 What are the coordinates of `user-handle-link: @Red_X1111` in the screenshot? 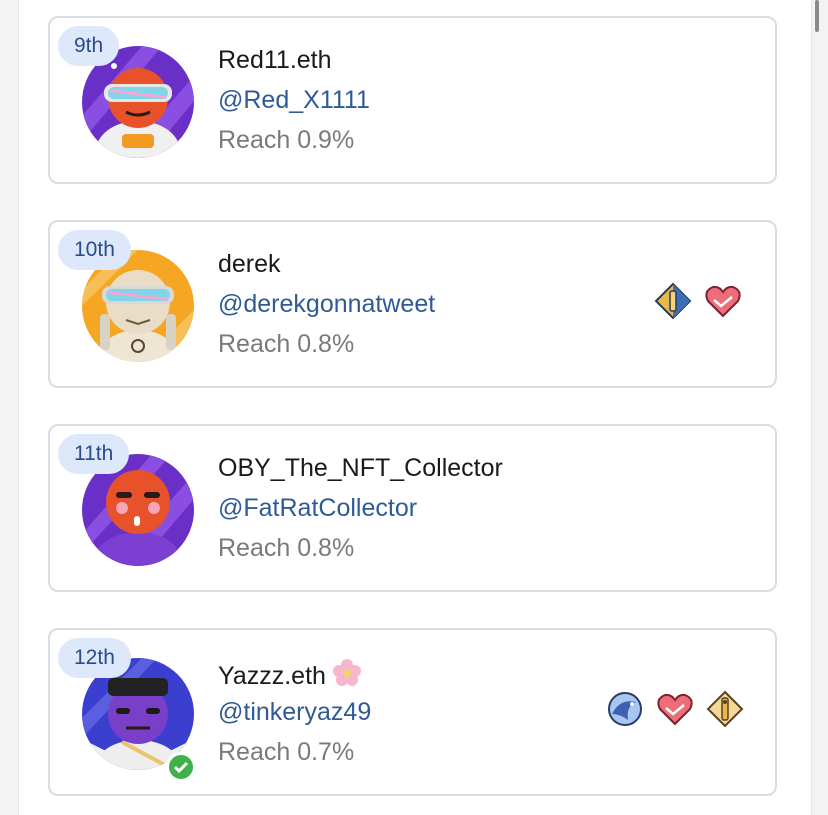 It's located at (294, 100).